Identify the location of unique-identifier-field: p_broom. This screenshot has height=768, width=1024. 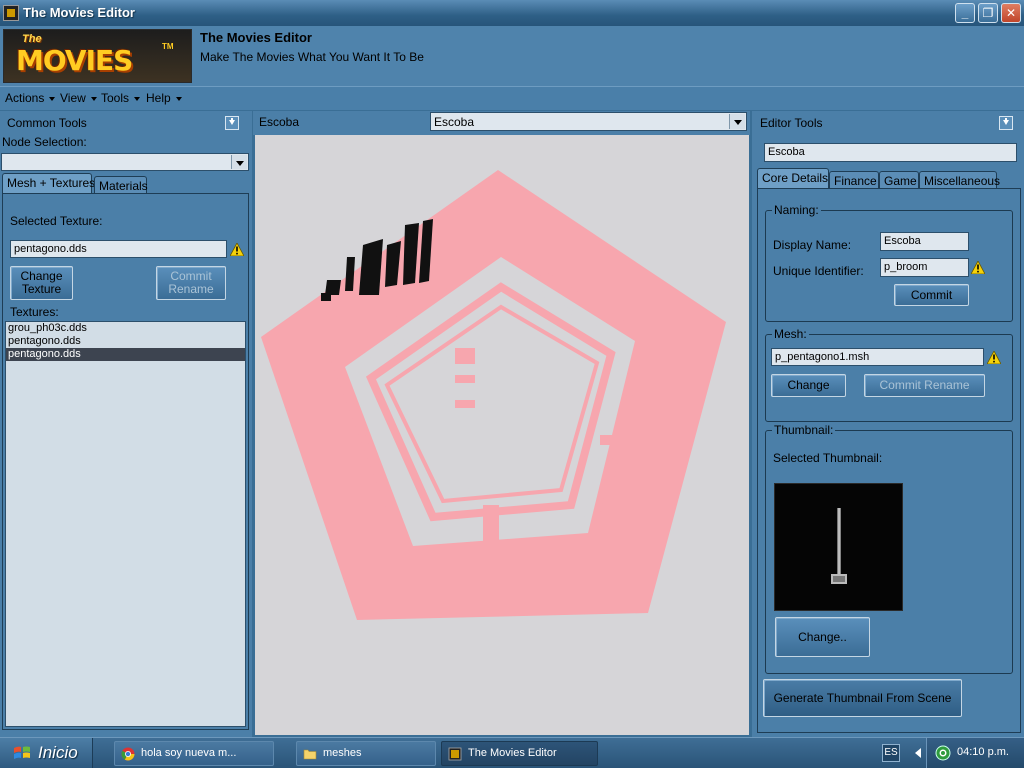
(924, 267).